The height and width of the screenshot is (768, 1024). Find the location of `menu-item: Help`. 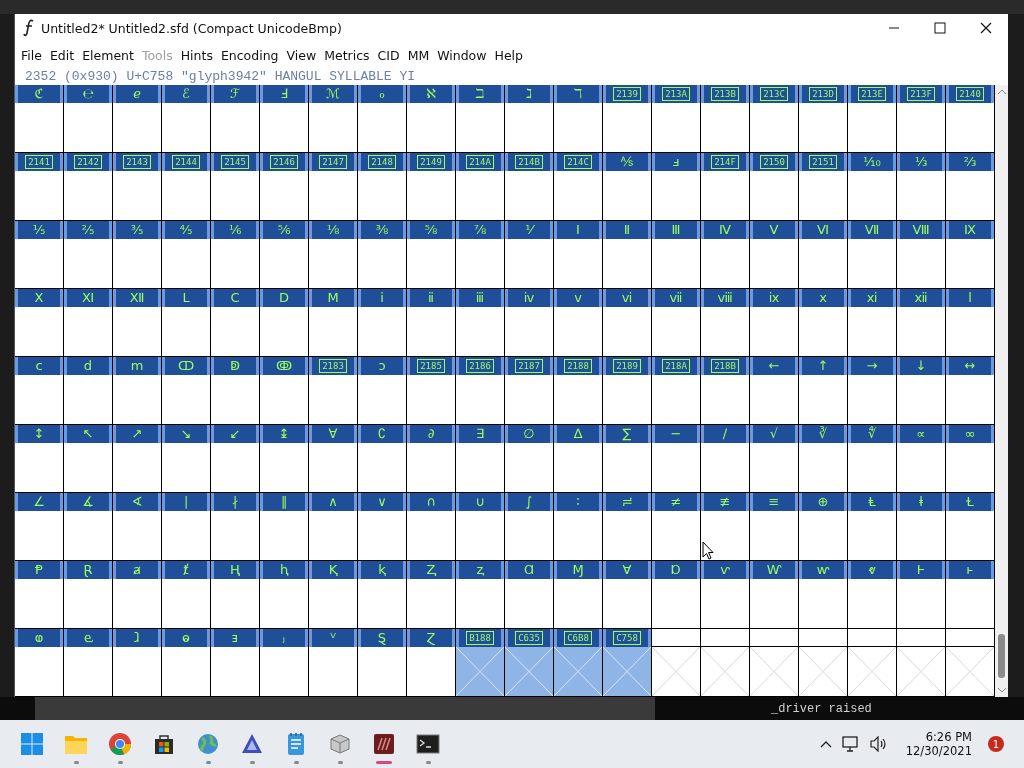

menu-item: Help is located at coordinates (508, 55).